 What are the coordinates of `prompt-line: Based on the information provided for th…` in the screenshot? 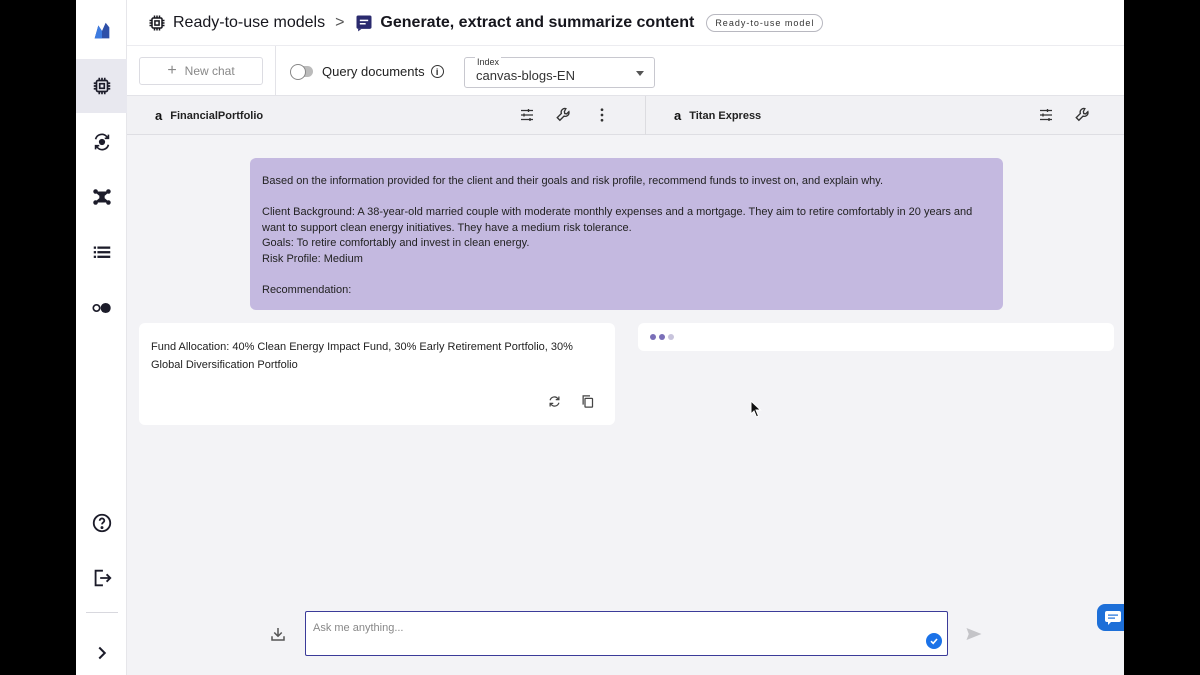 It's located at (573, 181).